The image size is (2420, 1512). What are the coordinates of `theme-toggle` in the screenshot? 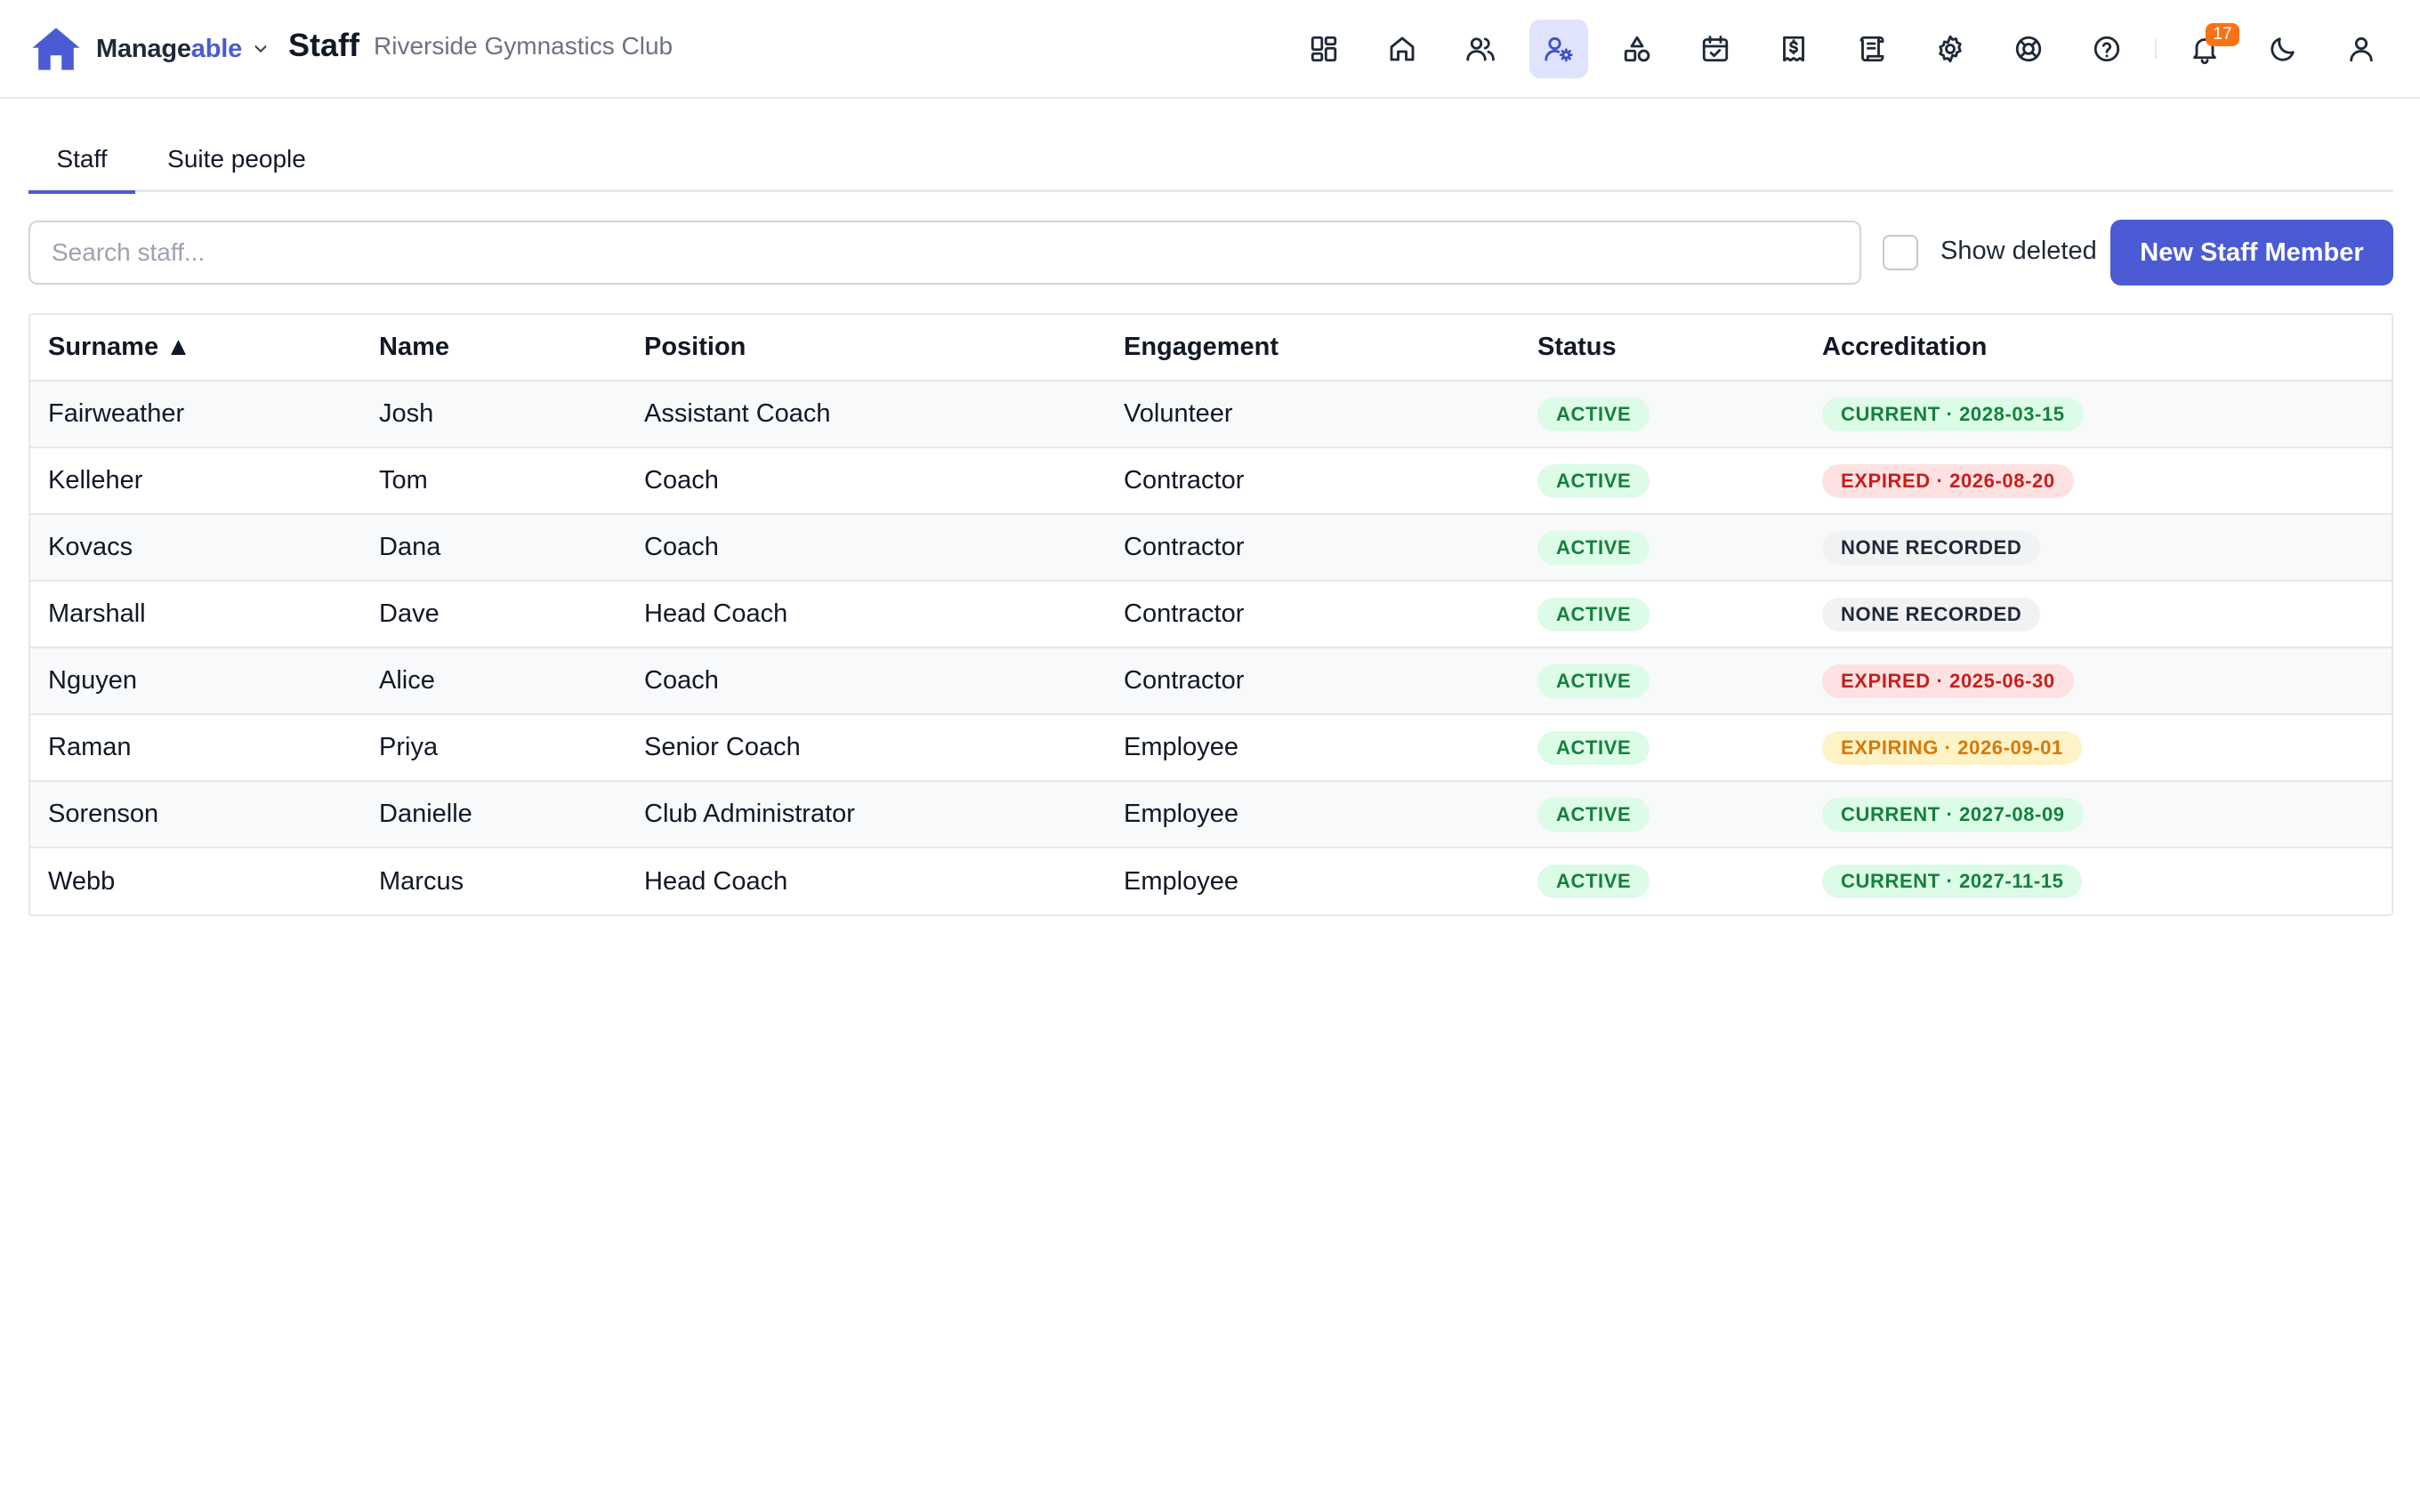 It's located at (2283, 49).